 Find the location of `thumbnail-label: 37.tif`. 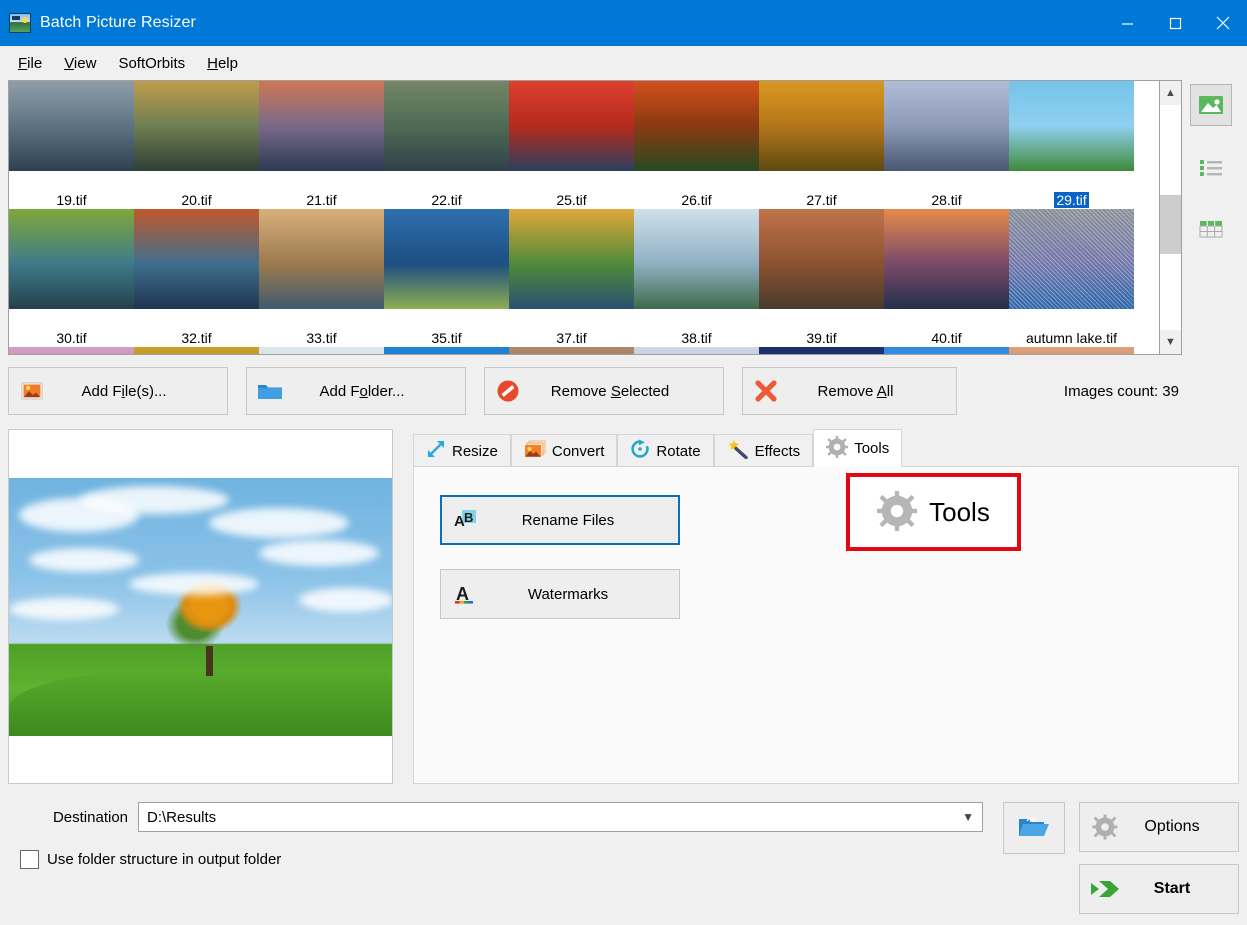

thumbnail-label: 37.tif is located at coordinates (571, 338).